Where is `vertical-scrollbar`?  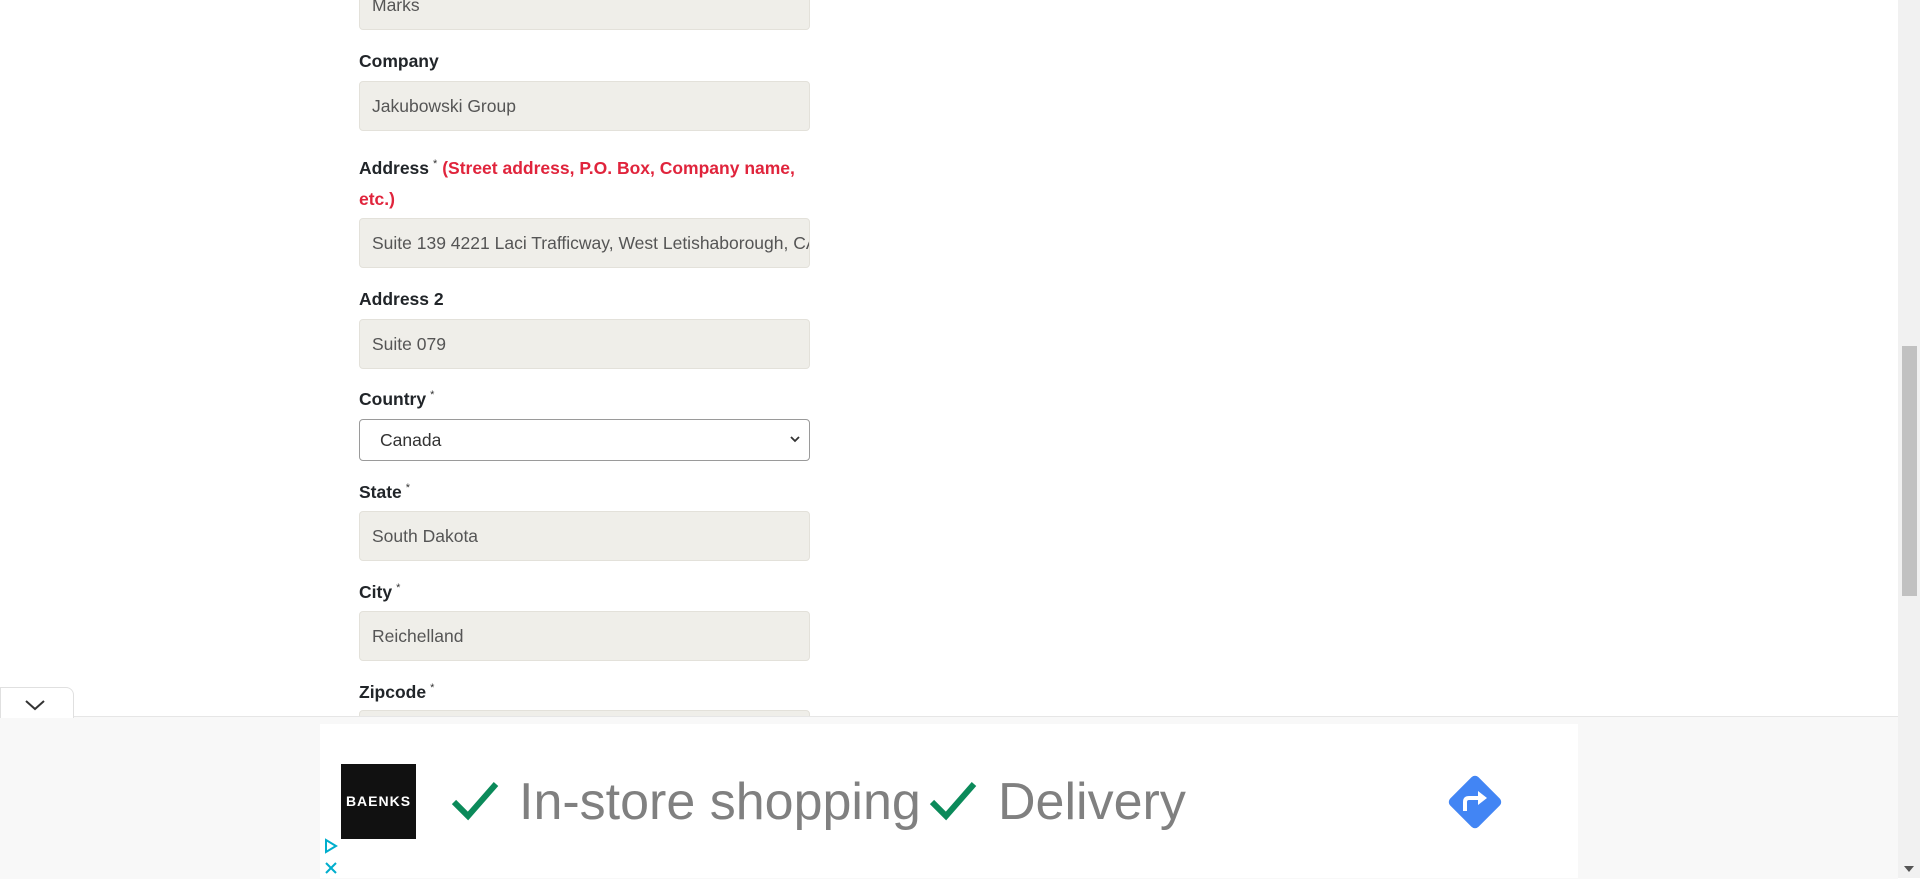
vertical-scrollbar is located at coordinates (1909, 439).